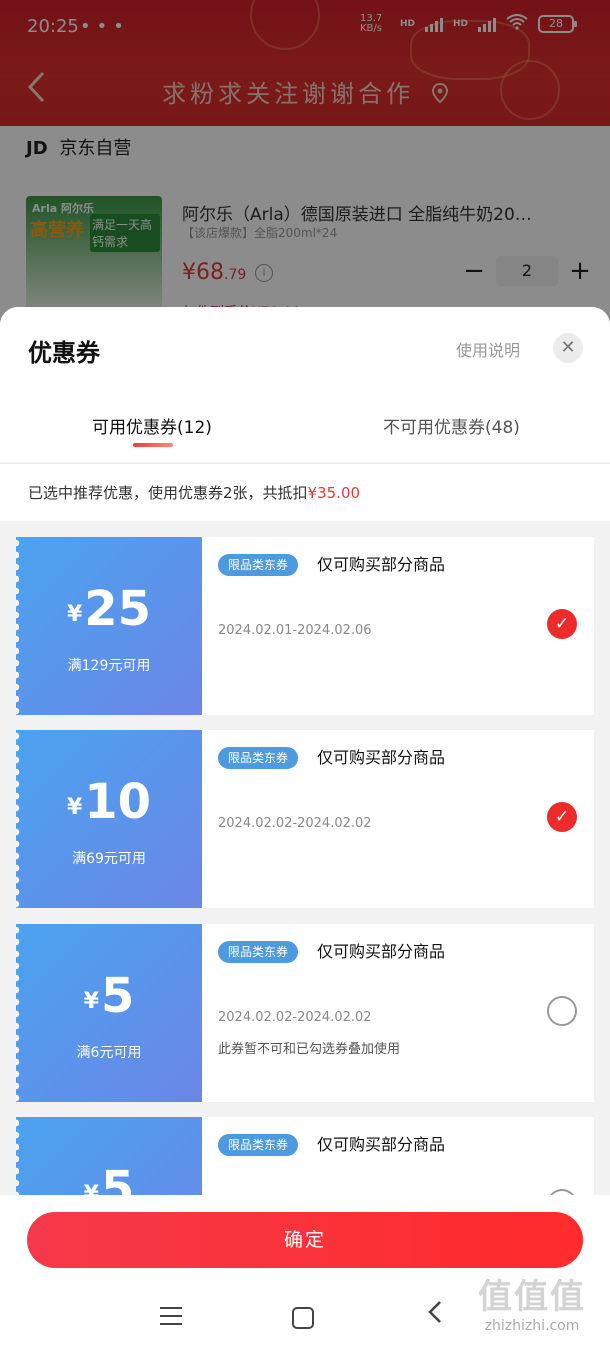 The image size is (610, 1356). I want to click on coupon-note: 此券暂不可和已勾选券叠加使用, so click(309, 1049).